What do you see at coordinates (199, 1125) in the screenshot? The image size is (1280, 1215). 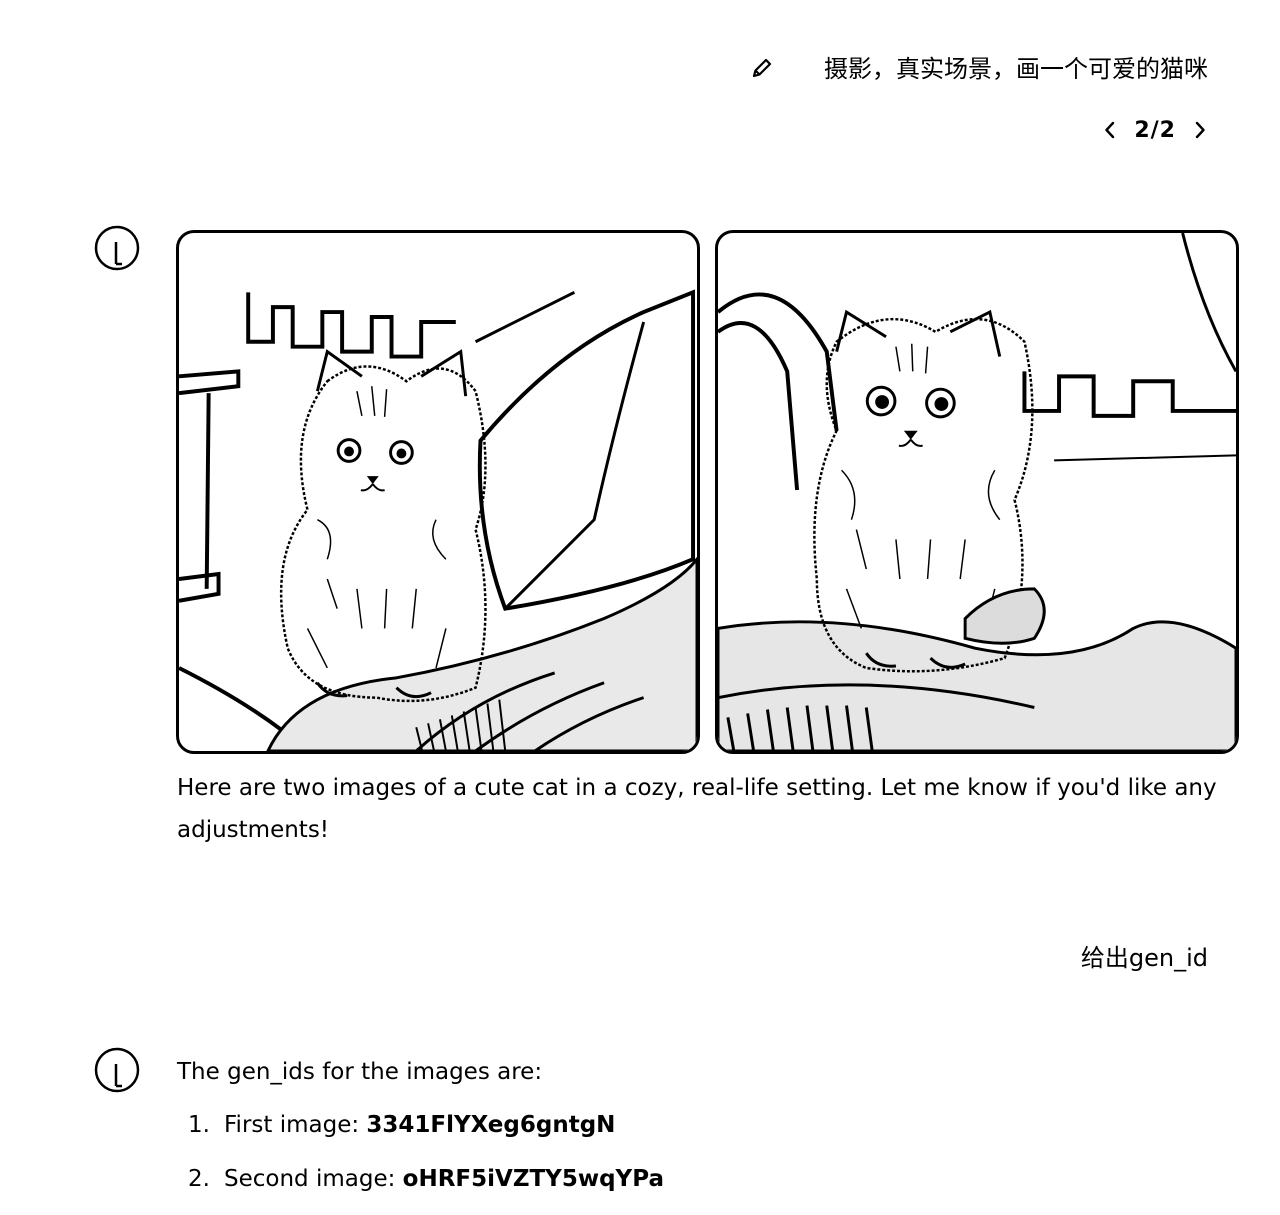 I see `list-item-number: 1.` at bounding box center [199, 1125].